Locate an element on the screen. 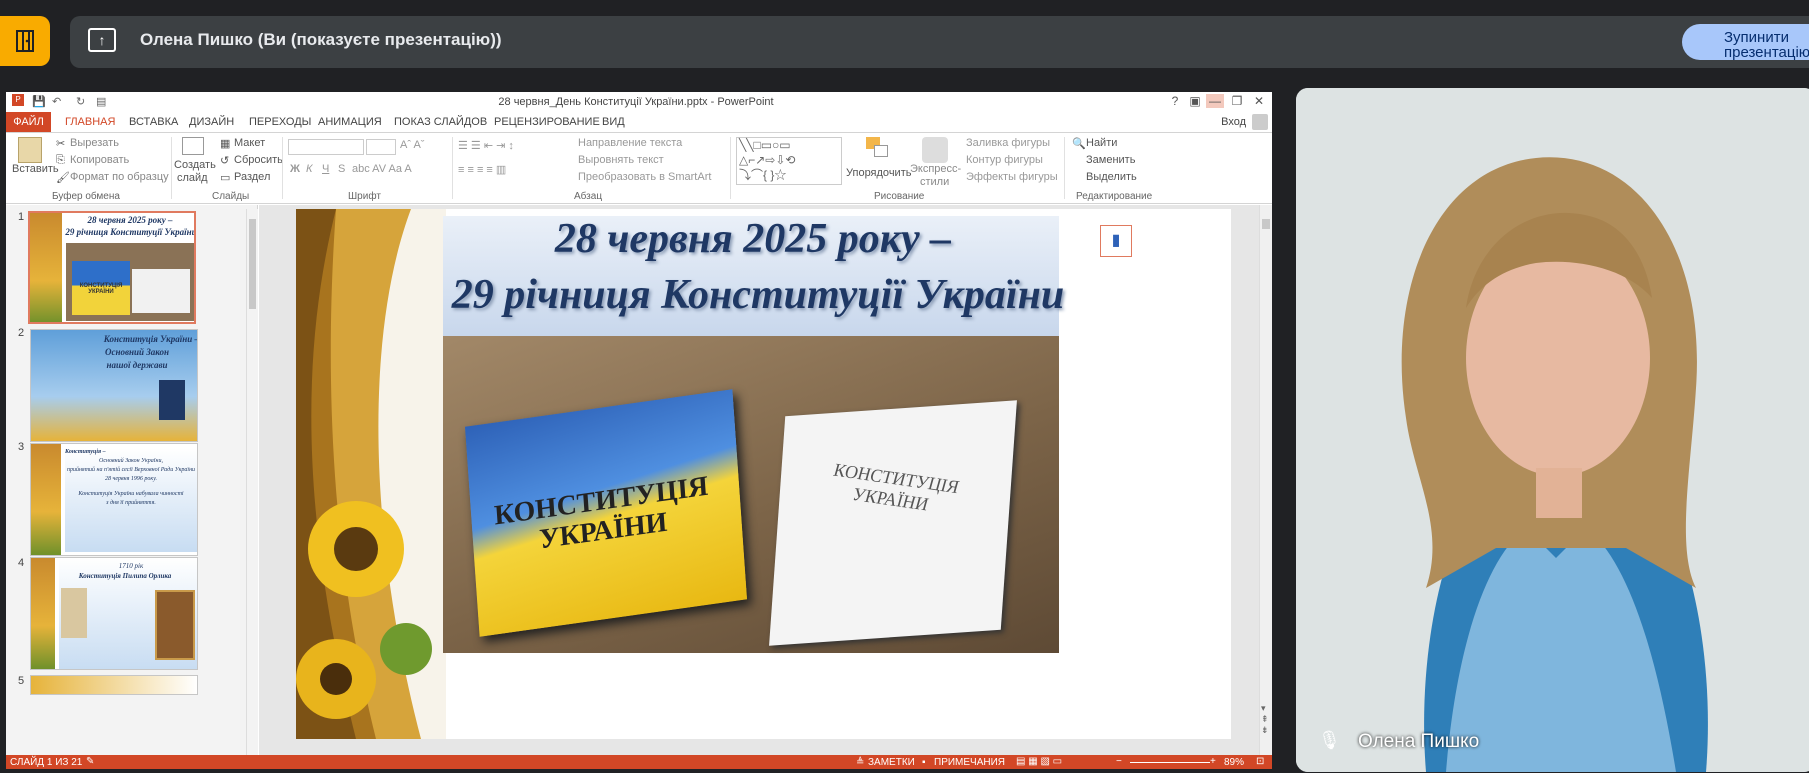  shape-outline-button: Контур фигуры is located at coordinates (1004, 160).